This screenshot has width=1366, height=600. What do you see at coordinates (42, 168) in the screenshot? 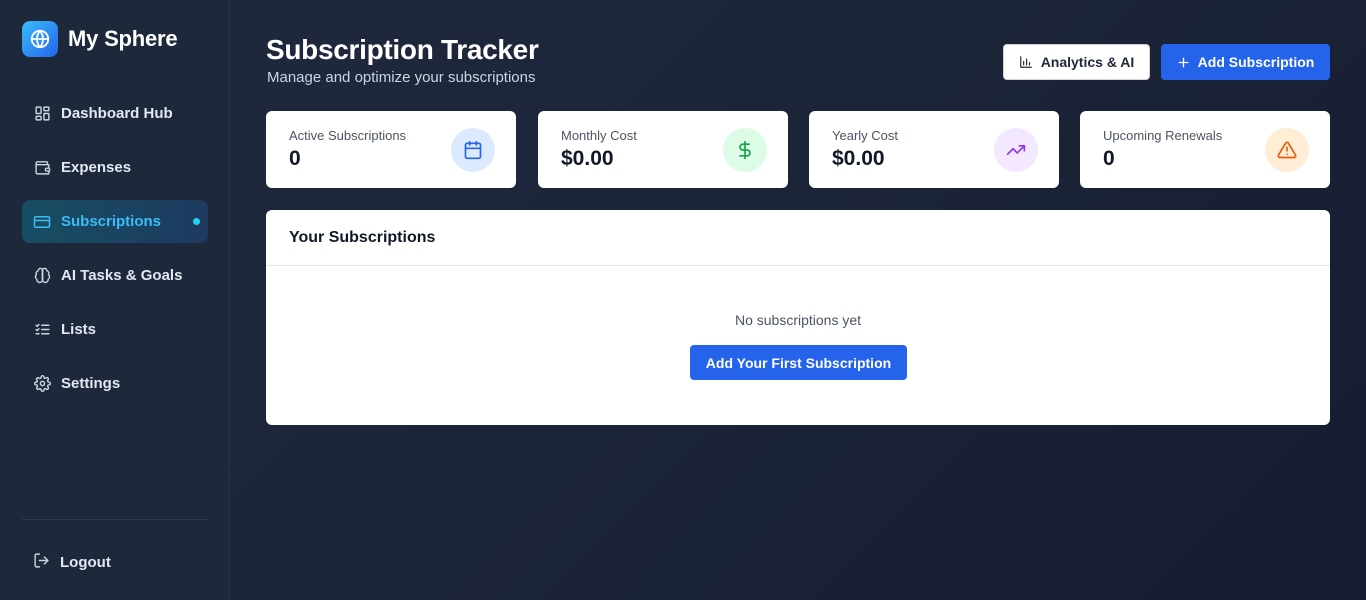
I see `wallet-icon` at bounding box center [42, 168].